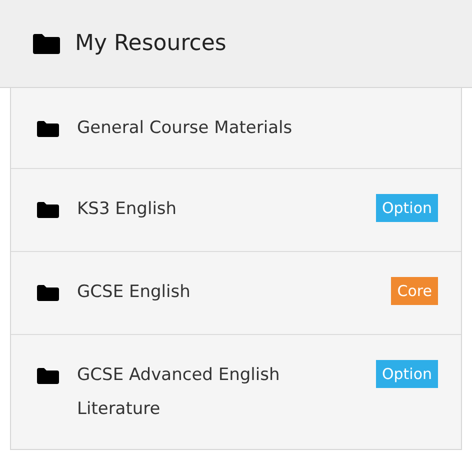  Describe the element at coordinates (134, 292) in the screenshot. I see `folder-name: GCSE English` at that location.